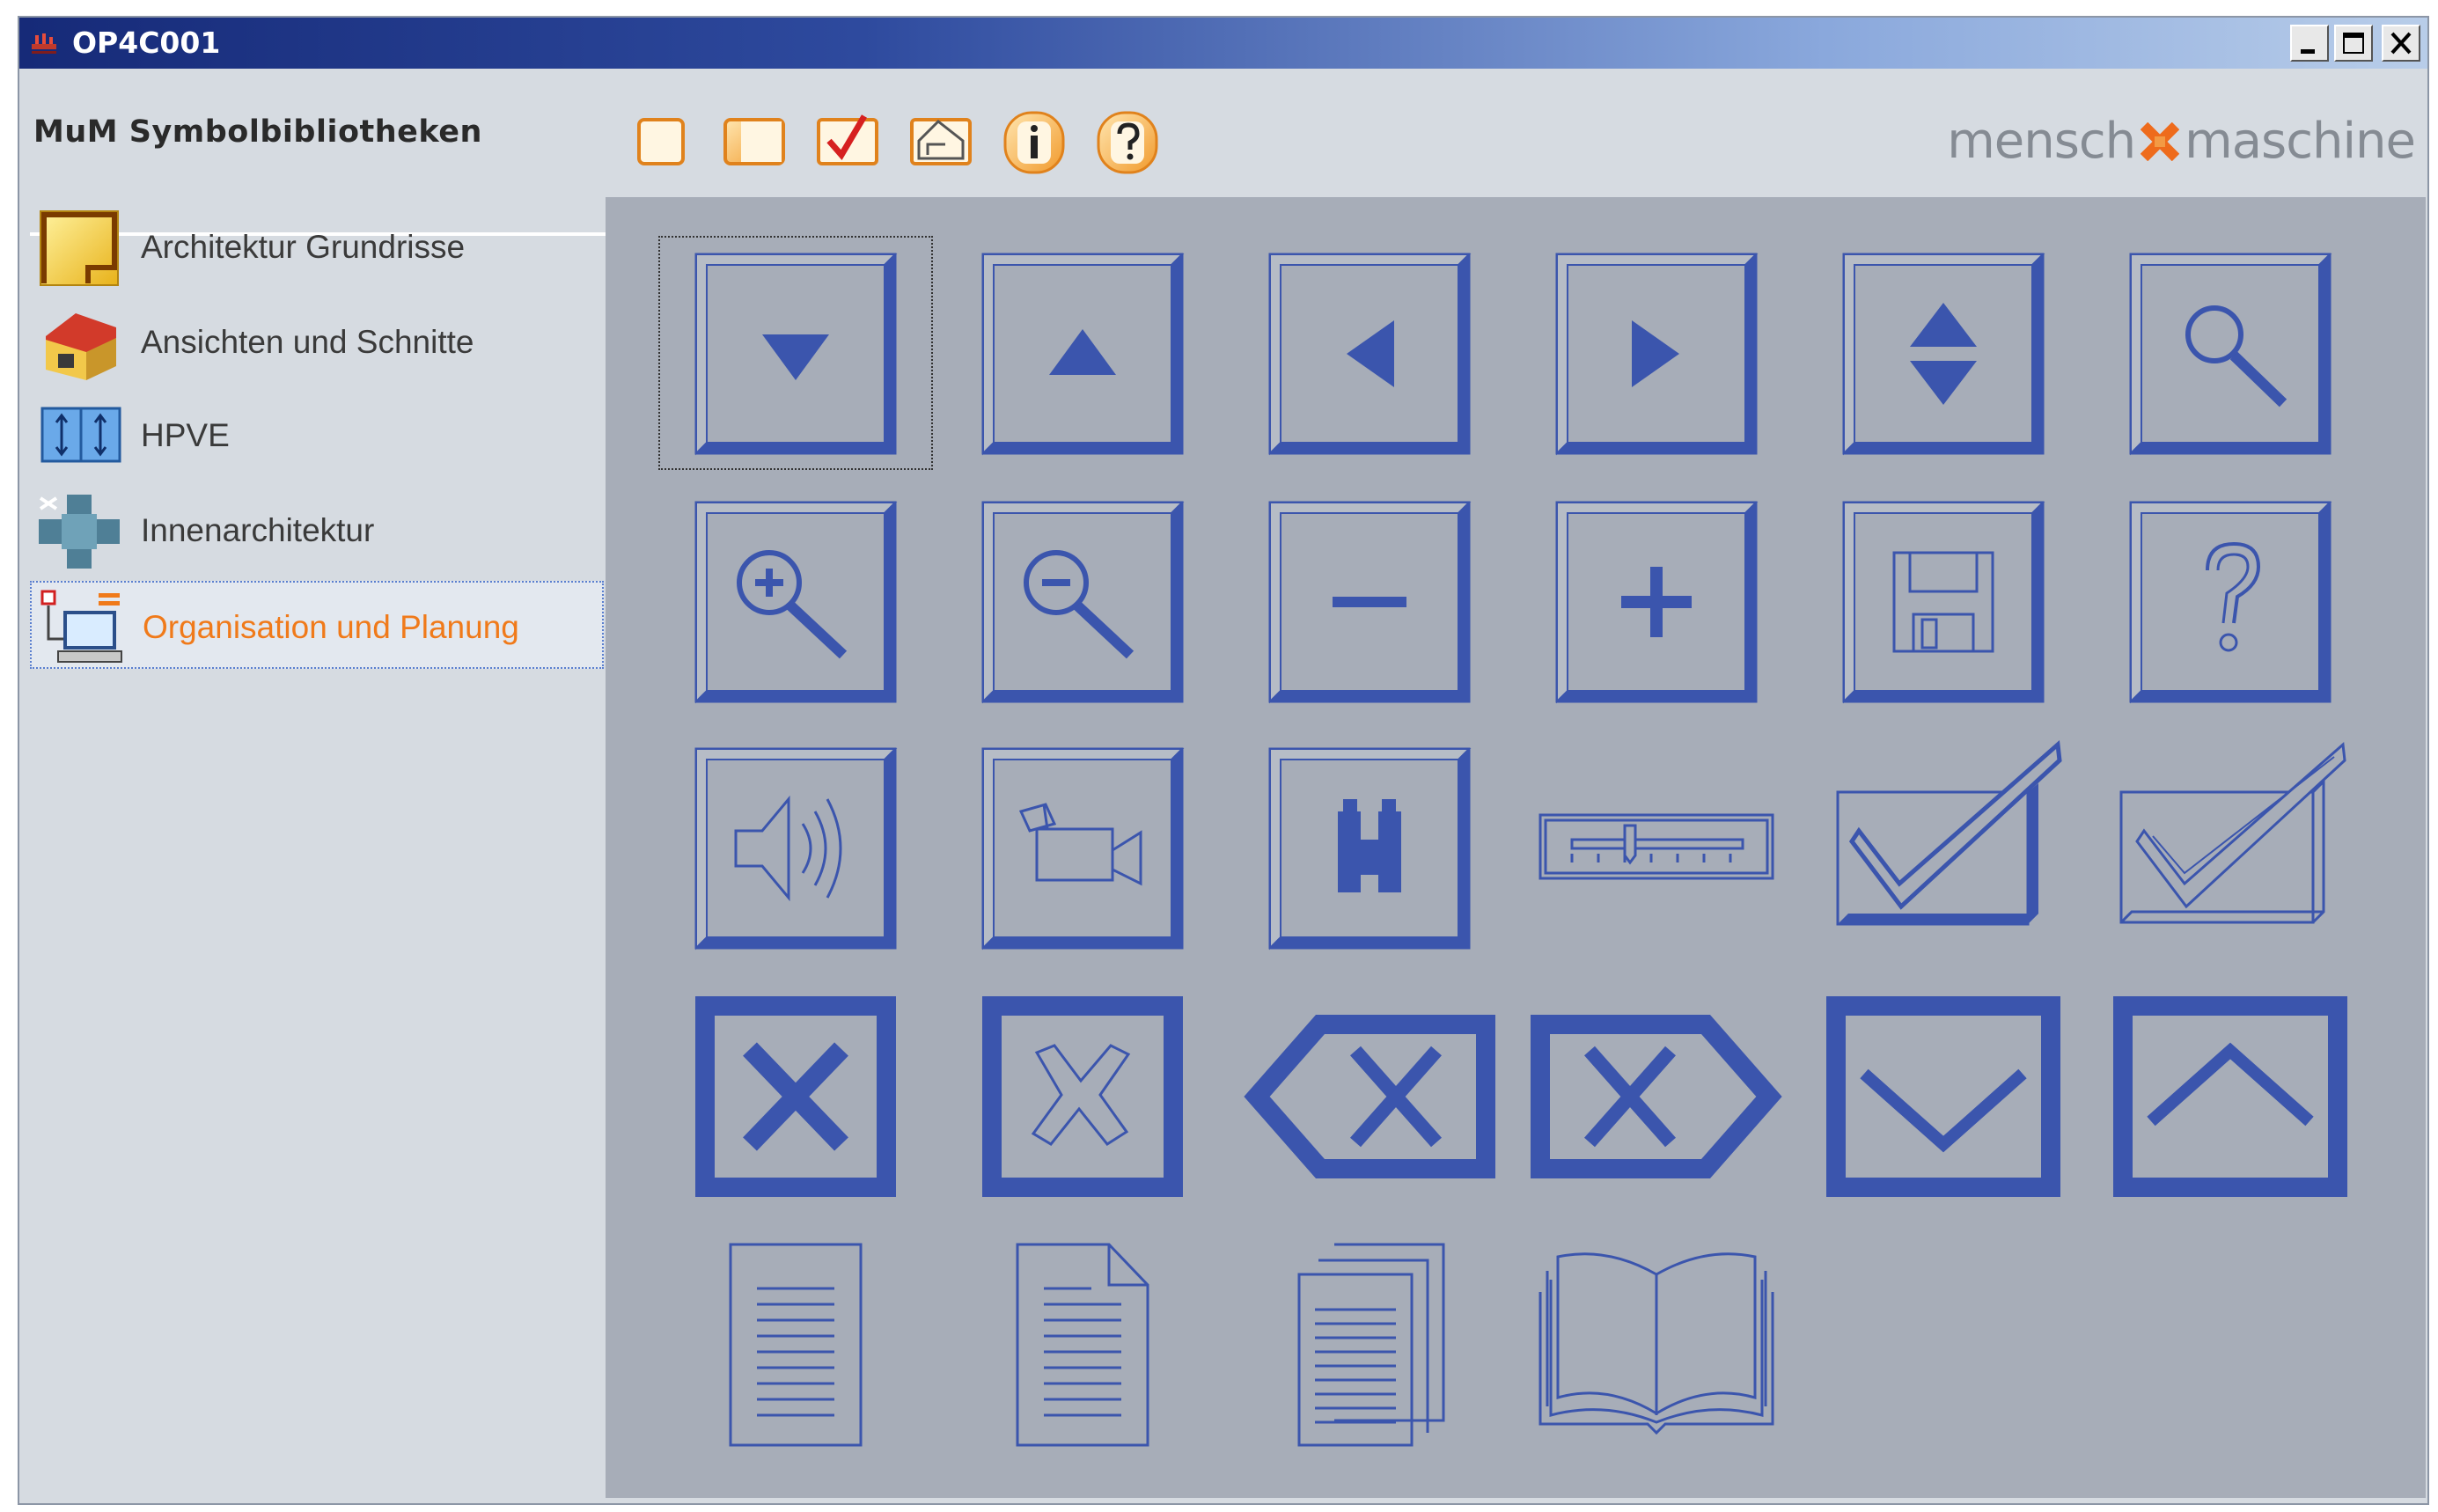 The width and height of the screenshot is (2438, 1512). I want to click on documents-stack-icon, so click(1371, 1345).